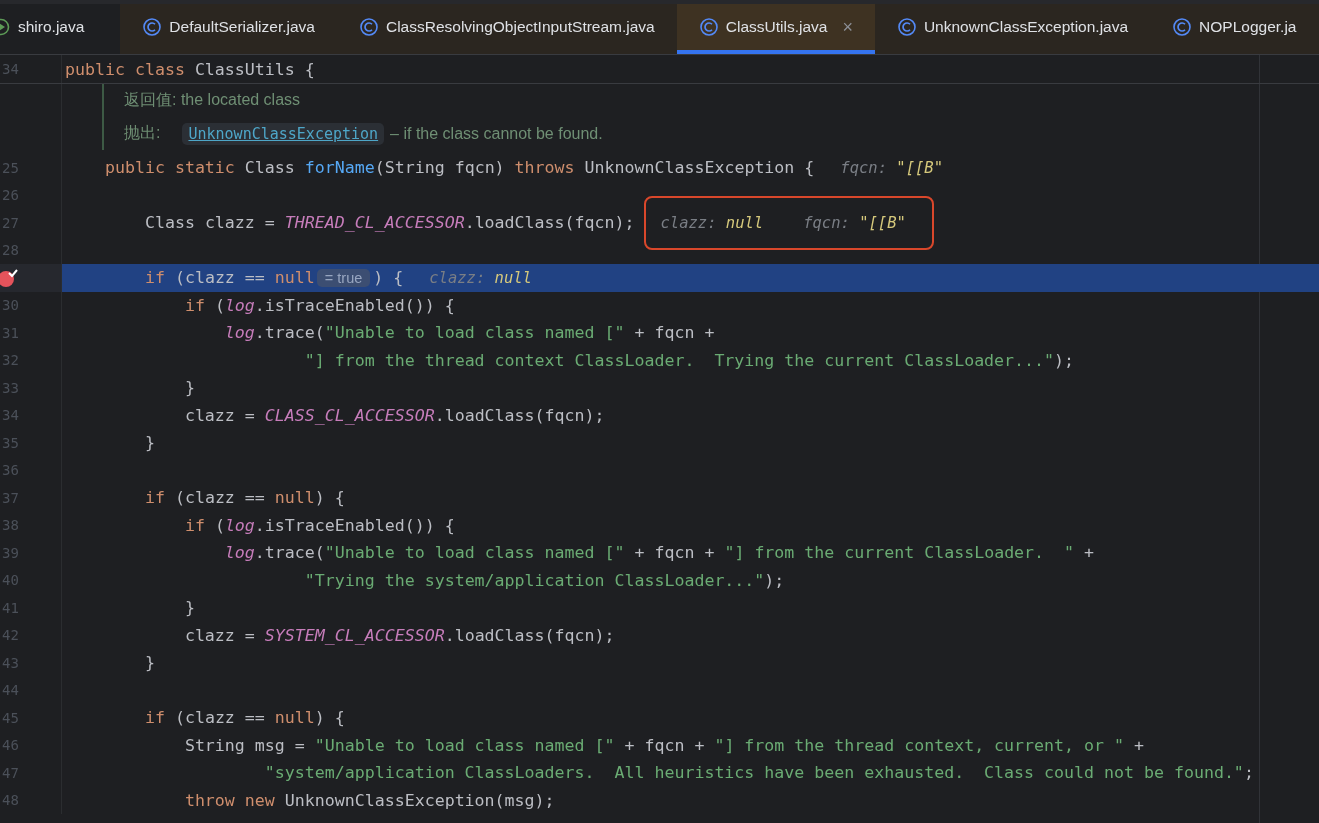 This screenshot has height=823, width=1319. What do you see at coordinates (399, 635) in the screenshot?
I see `code-line: clazz = SYSTEM_CL_ACCESSOR.loadClass(fqcn);` at bounding box center [399, 635].